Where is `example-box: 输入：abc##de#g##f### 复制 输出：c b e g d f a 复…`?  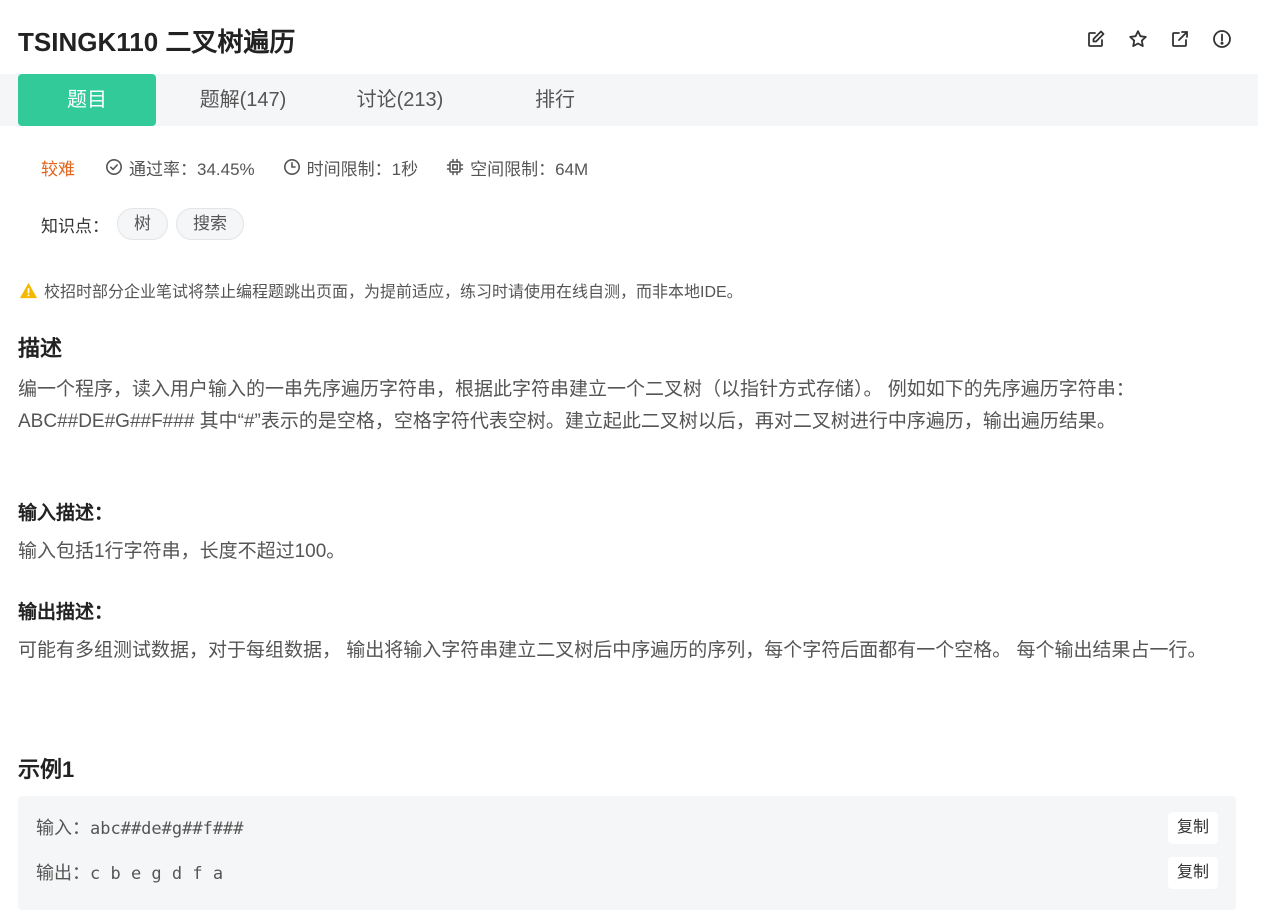
example-box: 输入：abc##de#g##f### 复制 输出：c b e g d f a 复… is located at coordinates (627, 853).